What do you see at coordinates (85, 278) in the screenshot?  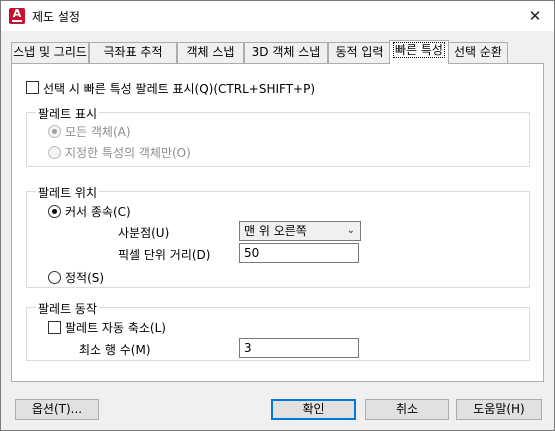 I see `static-label: 정적(S)` at bounding box center [85, 278].